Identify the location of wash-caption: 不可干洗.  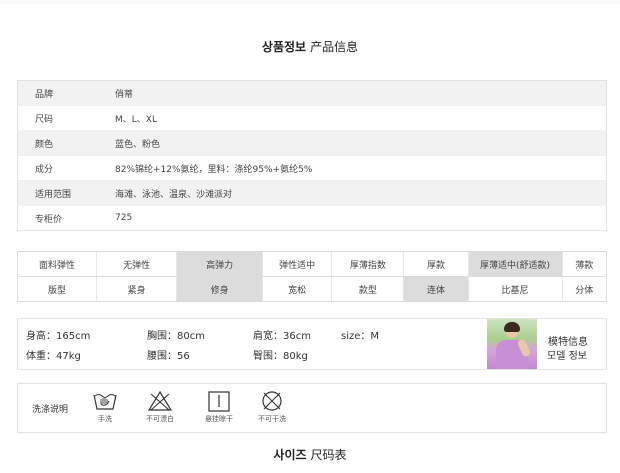
(272, 419).